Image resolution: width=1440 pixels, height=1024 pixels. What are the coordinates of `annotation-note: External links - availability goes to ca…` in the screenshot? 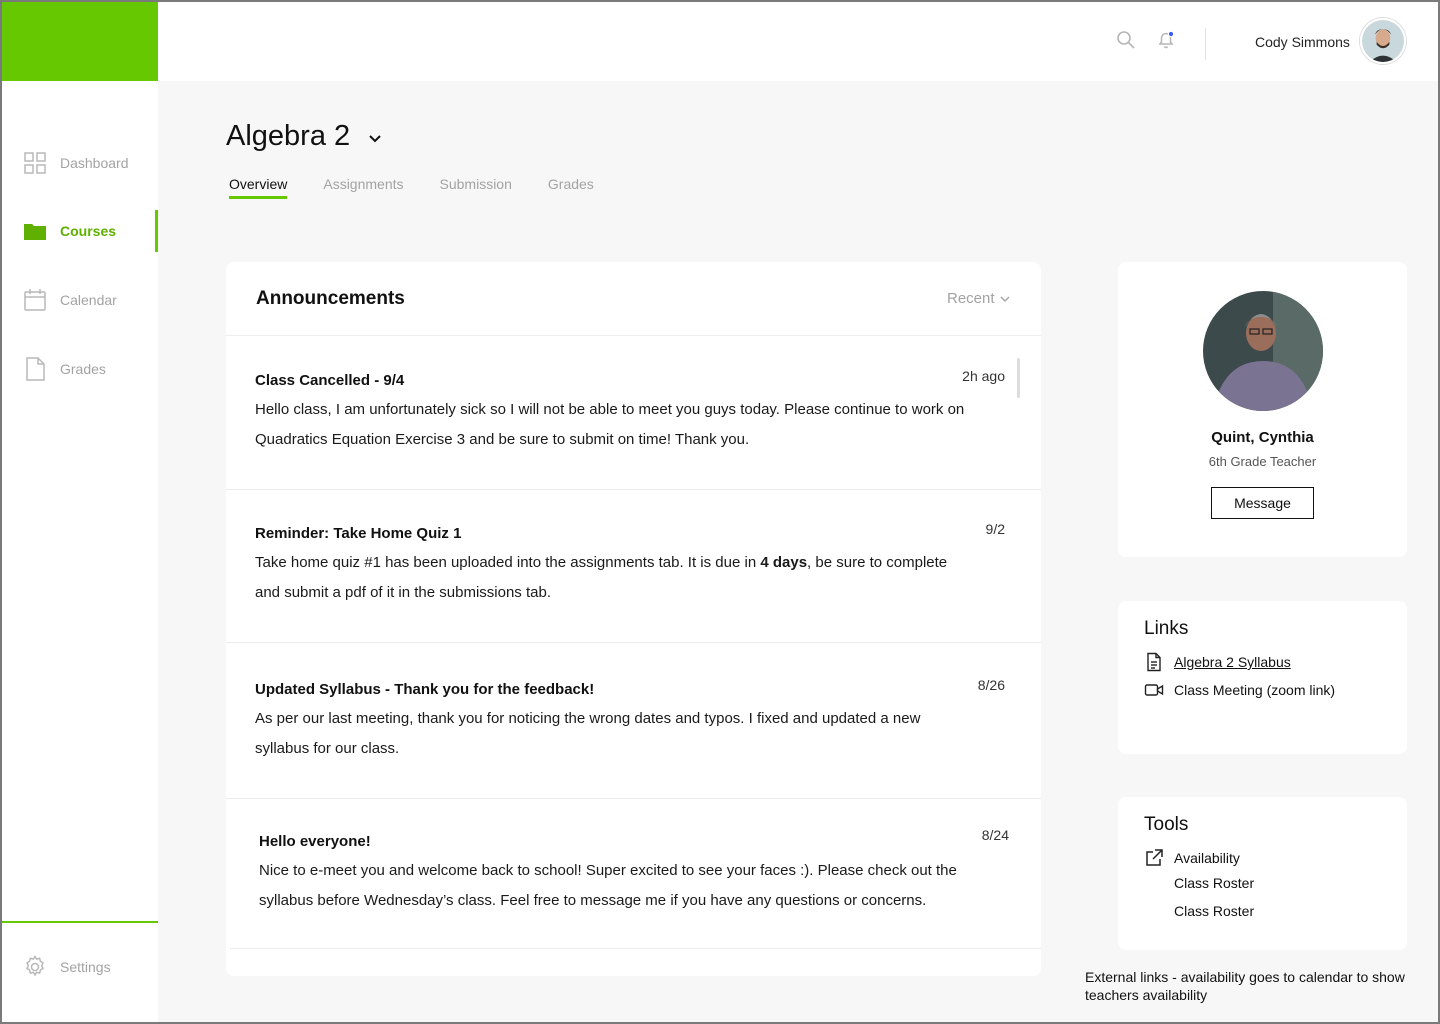 It's located at (1245, 986).